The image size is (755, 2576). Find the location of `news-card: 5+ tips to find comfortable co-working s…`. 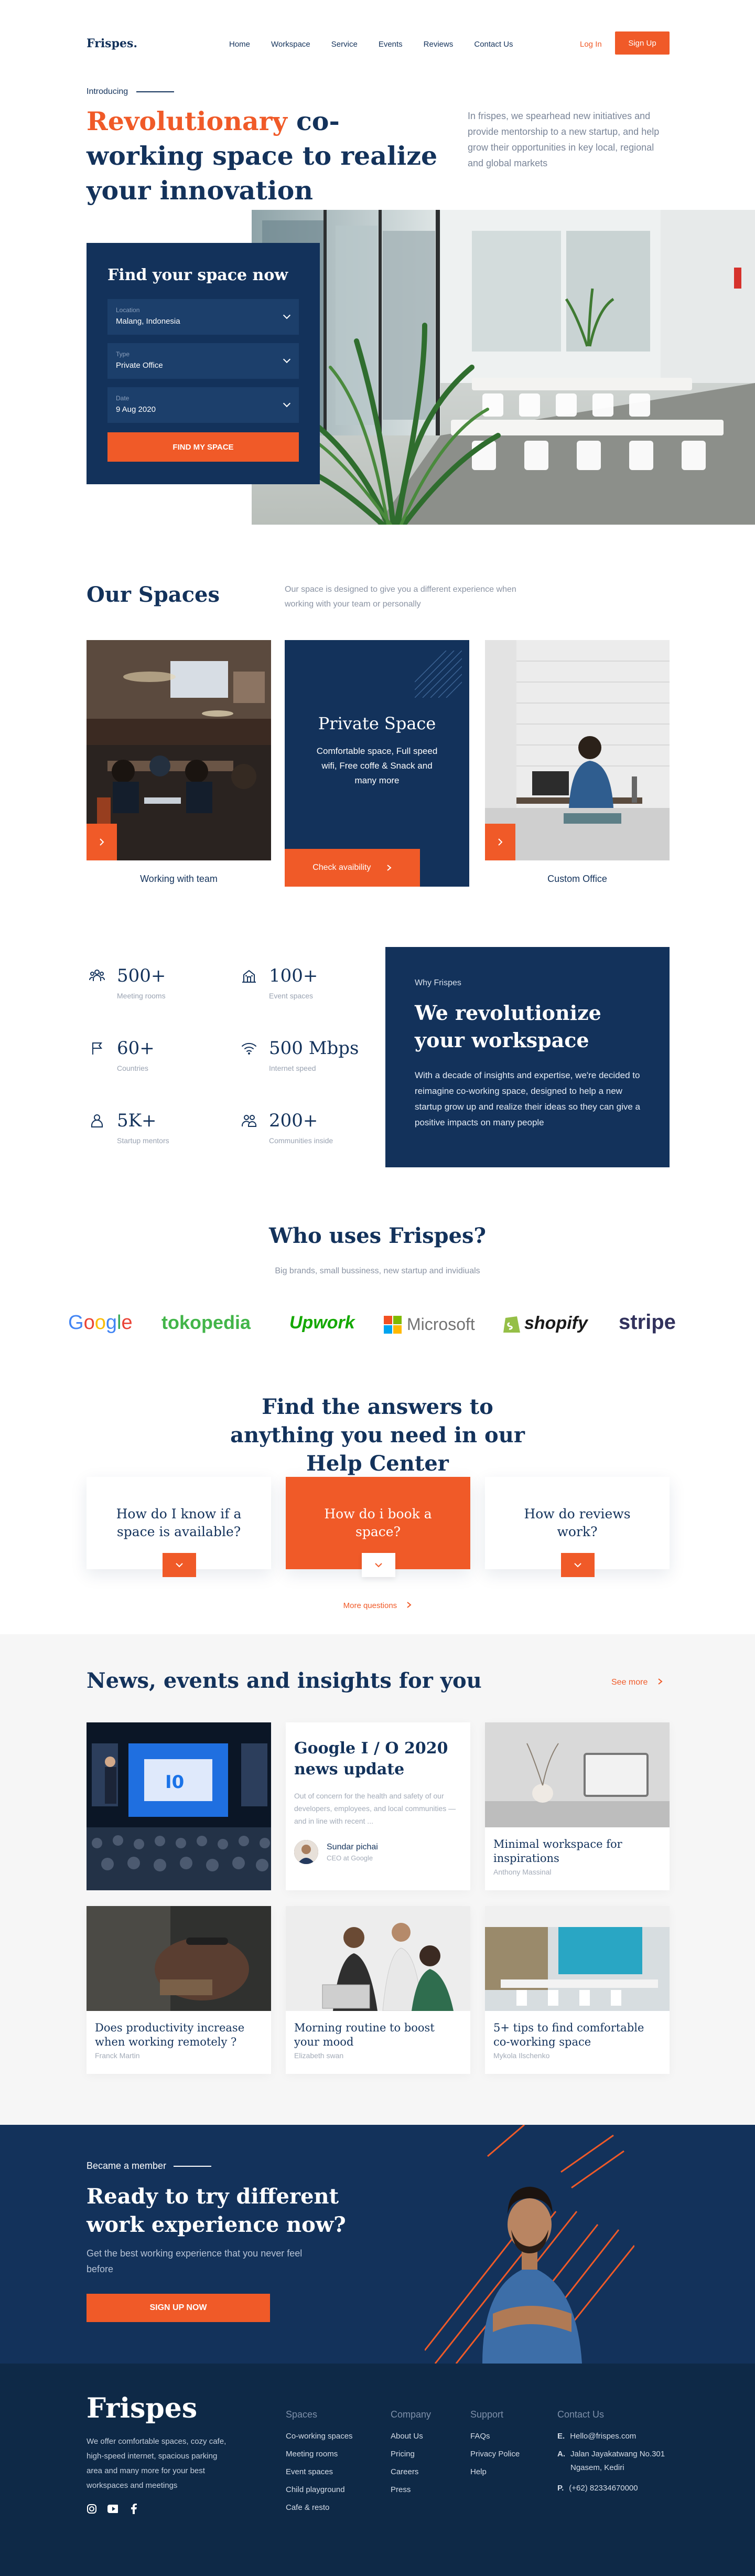

news-card: 5+ tips to find comfortable co-working s… is located at coordinates (578, 1990).